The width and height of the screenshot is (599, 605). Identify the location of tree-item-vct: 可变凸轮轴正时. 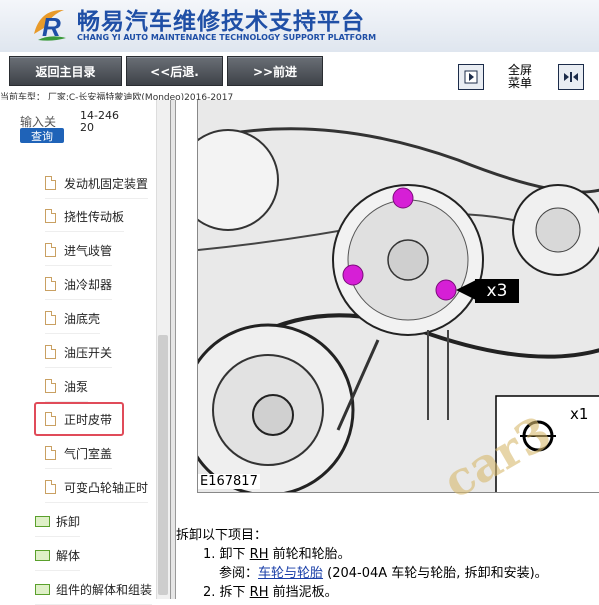
(97, 487).